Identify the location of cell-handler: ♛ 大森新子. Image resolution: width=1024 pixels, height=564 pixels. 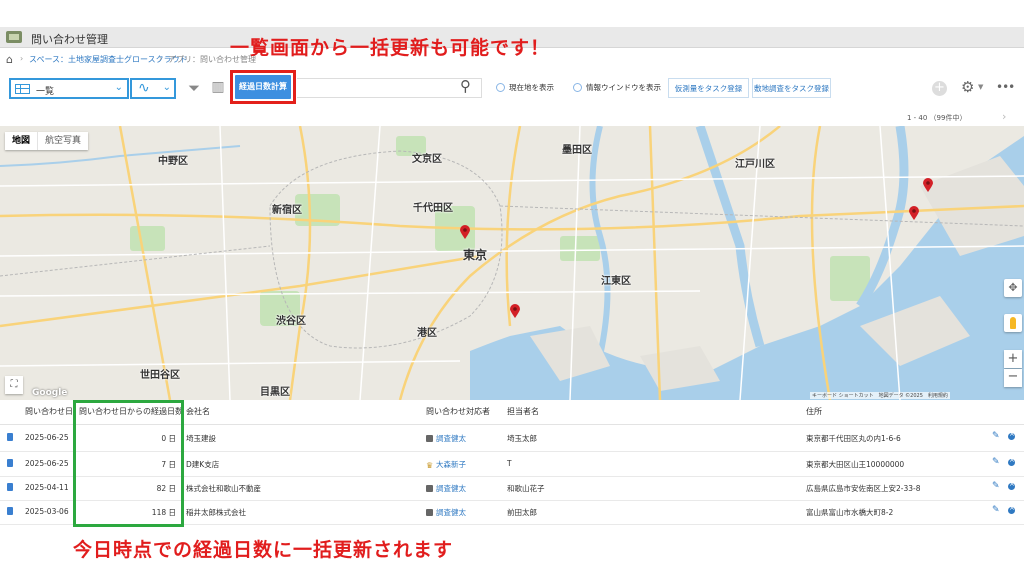
(446, 464).